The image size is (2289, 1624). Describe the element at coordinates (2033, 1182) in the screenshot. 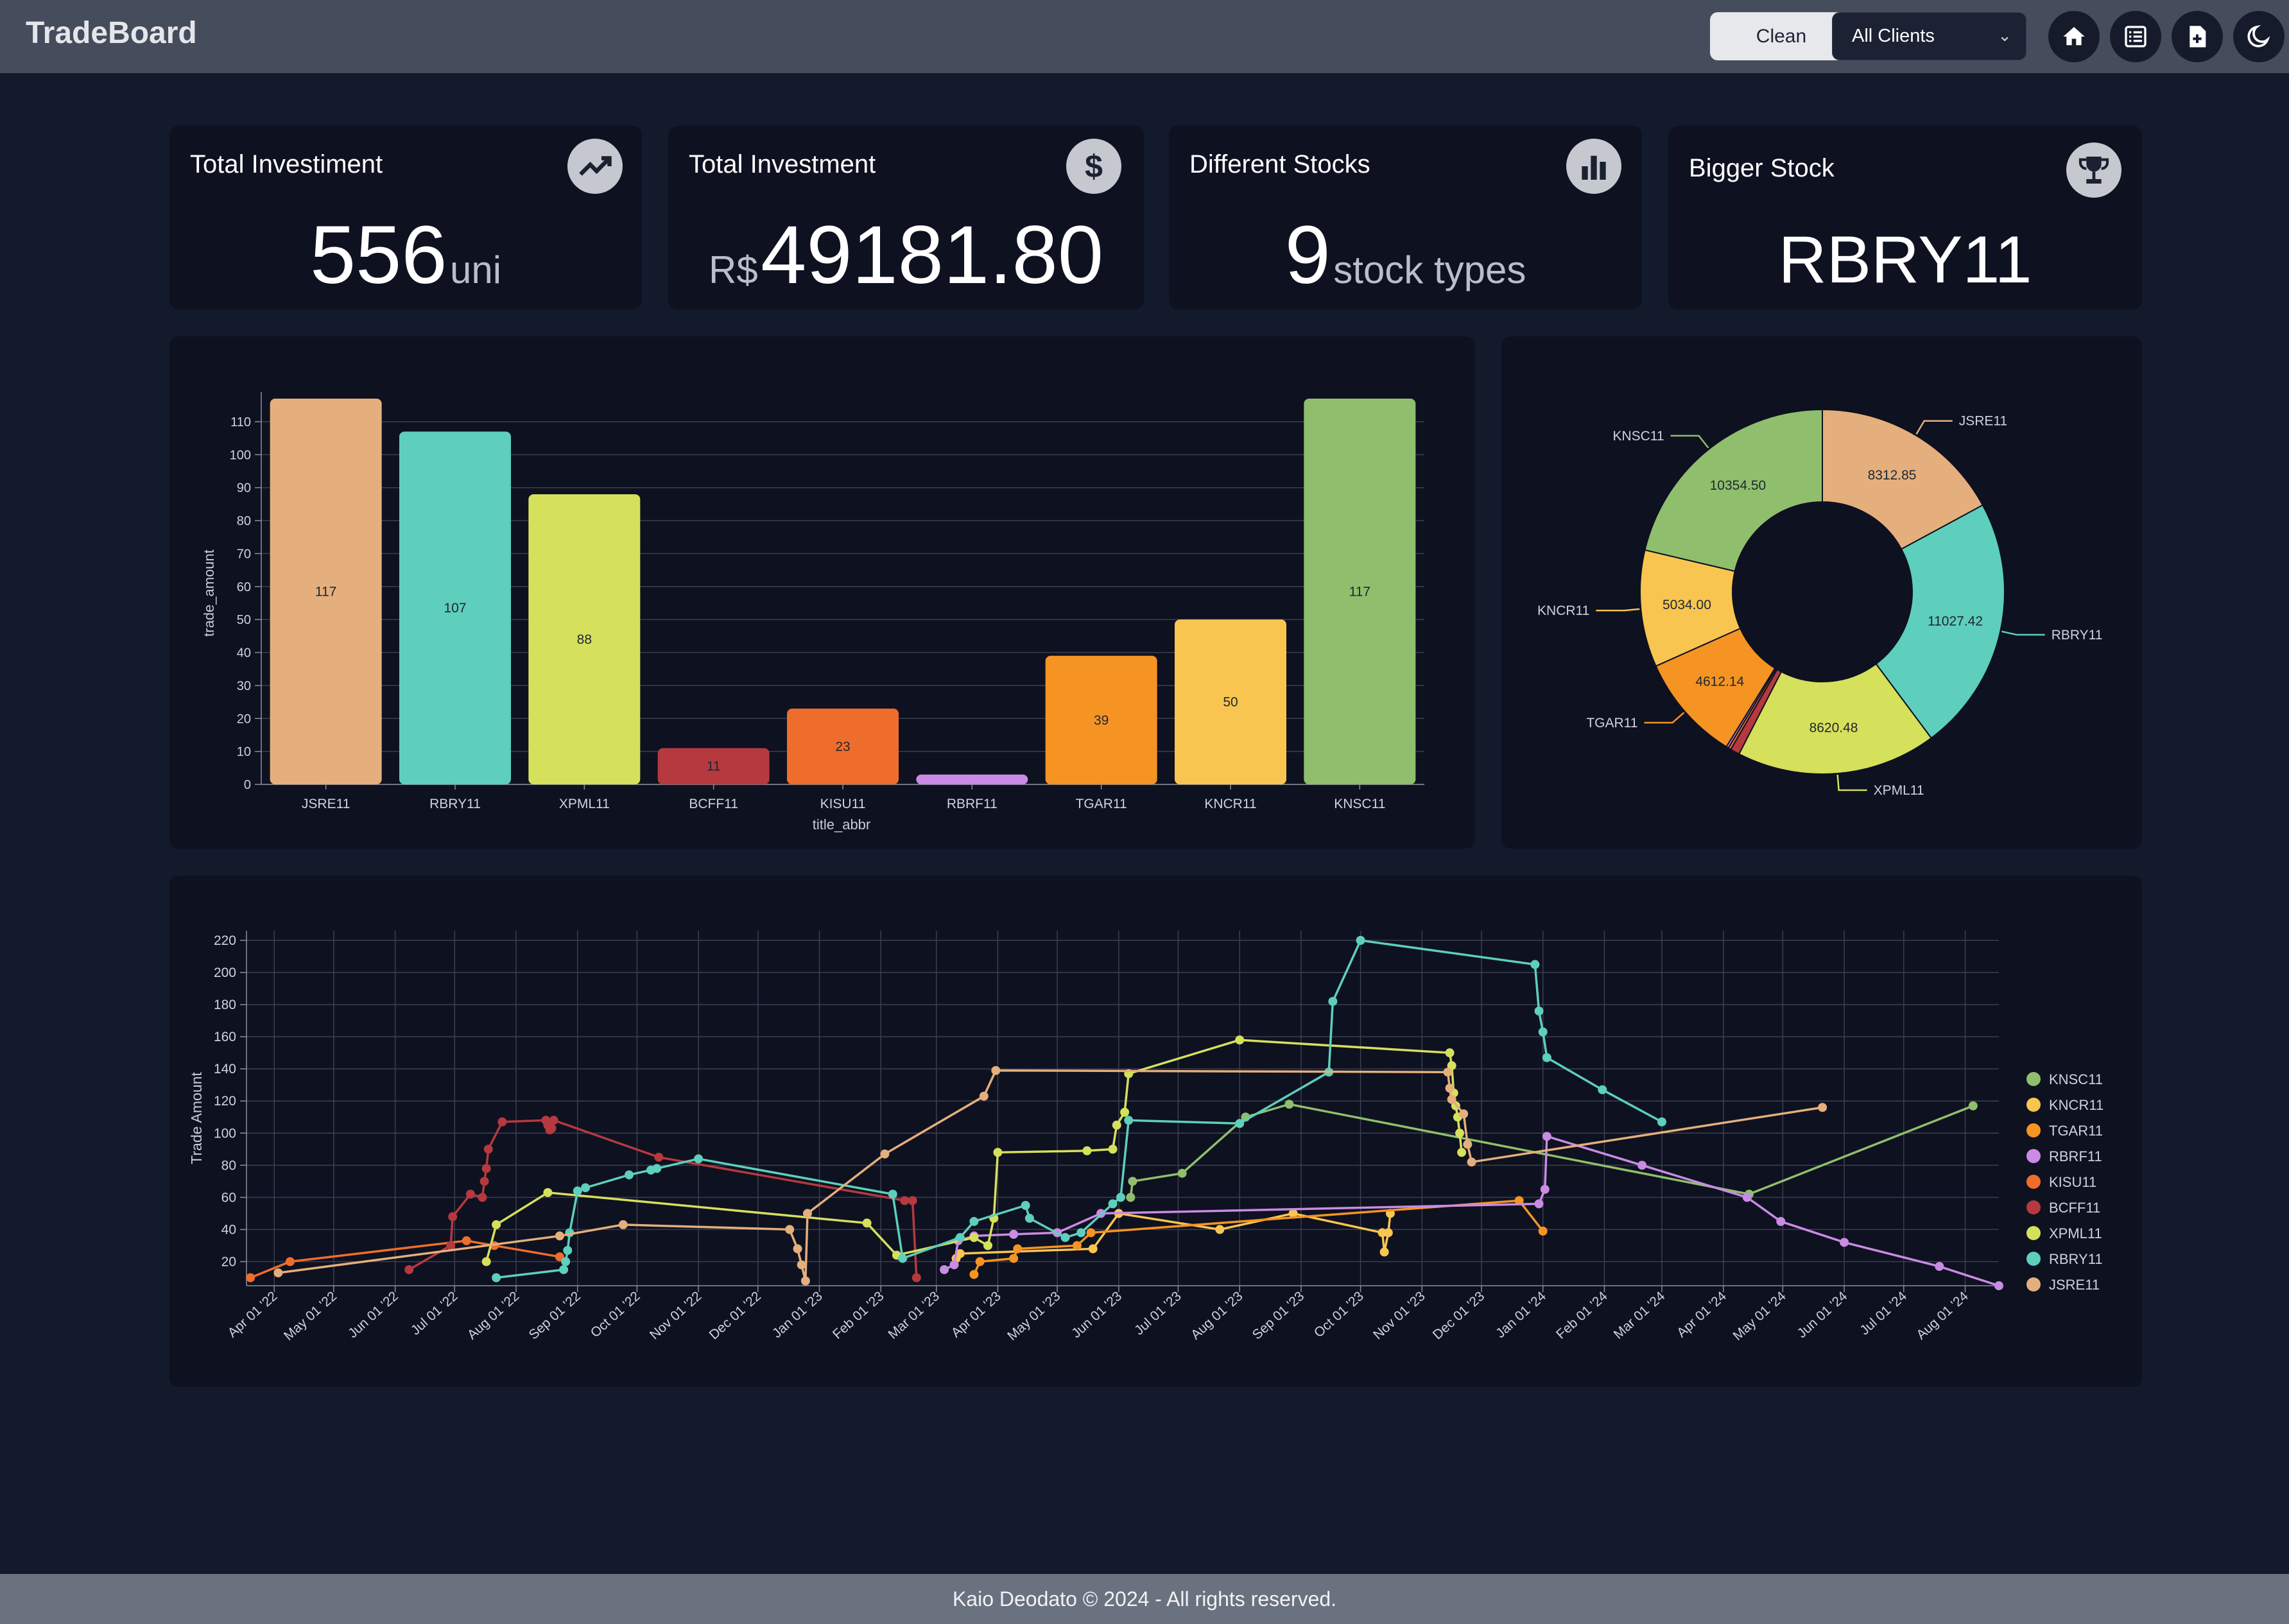

I see `legend-swatch-KISU11` at that location.